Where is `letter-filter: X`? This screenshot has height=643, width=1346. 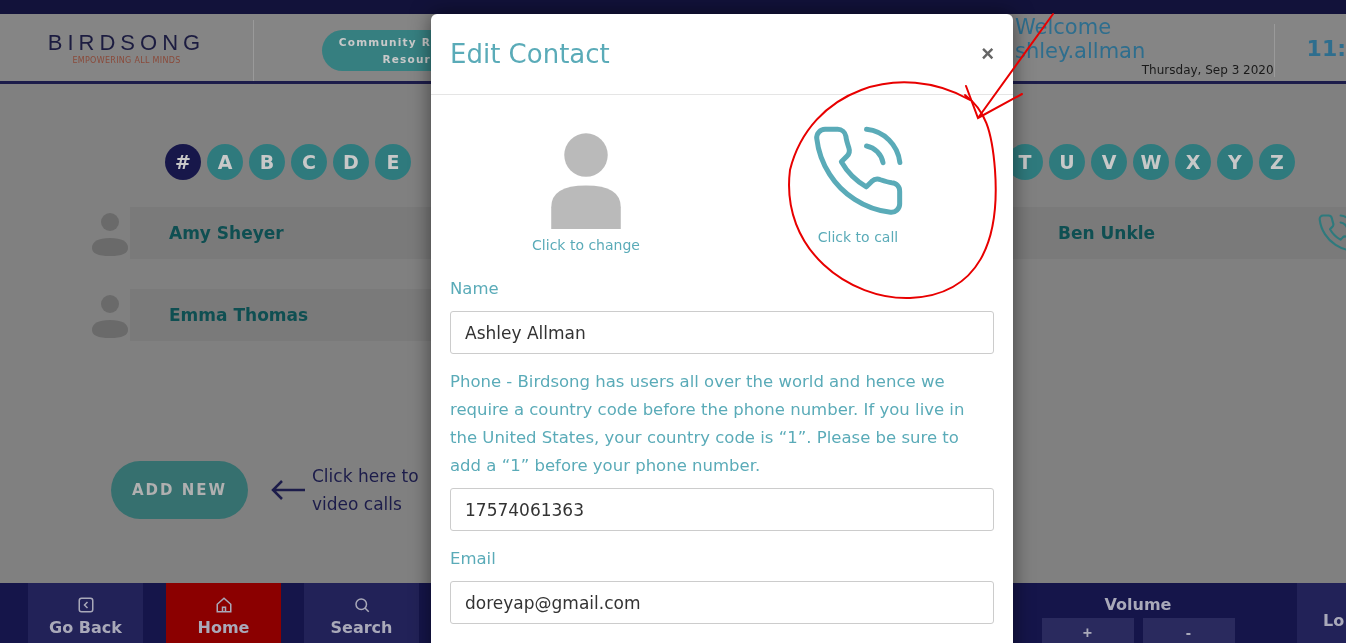 letter-filter: X is located at coordinates (1193, 162).